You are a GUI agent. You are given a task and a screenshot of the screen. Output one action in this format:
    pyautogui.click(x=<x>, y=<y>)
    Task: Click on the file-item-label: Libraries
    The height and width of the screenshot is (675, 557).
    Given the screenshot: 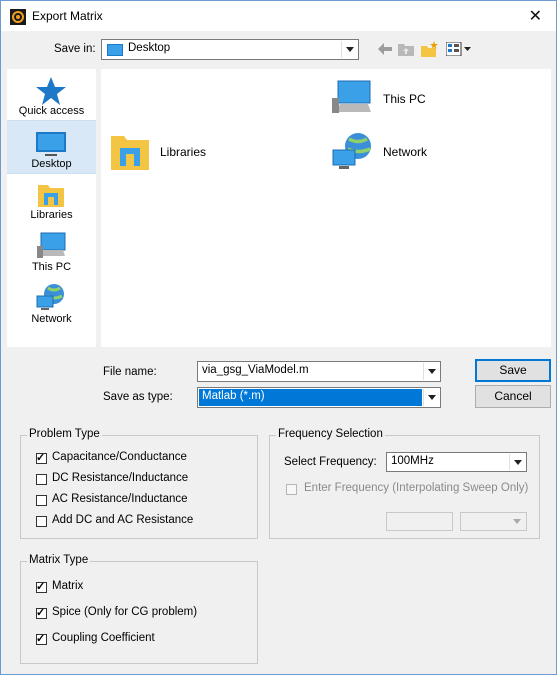 What is the action you would take?
    pyautogui.click(x=183, y=152)
    